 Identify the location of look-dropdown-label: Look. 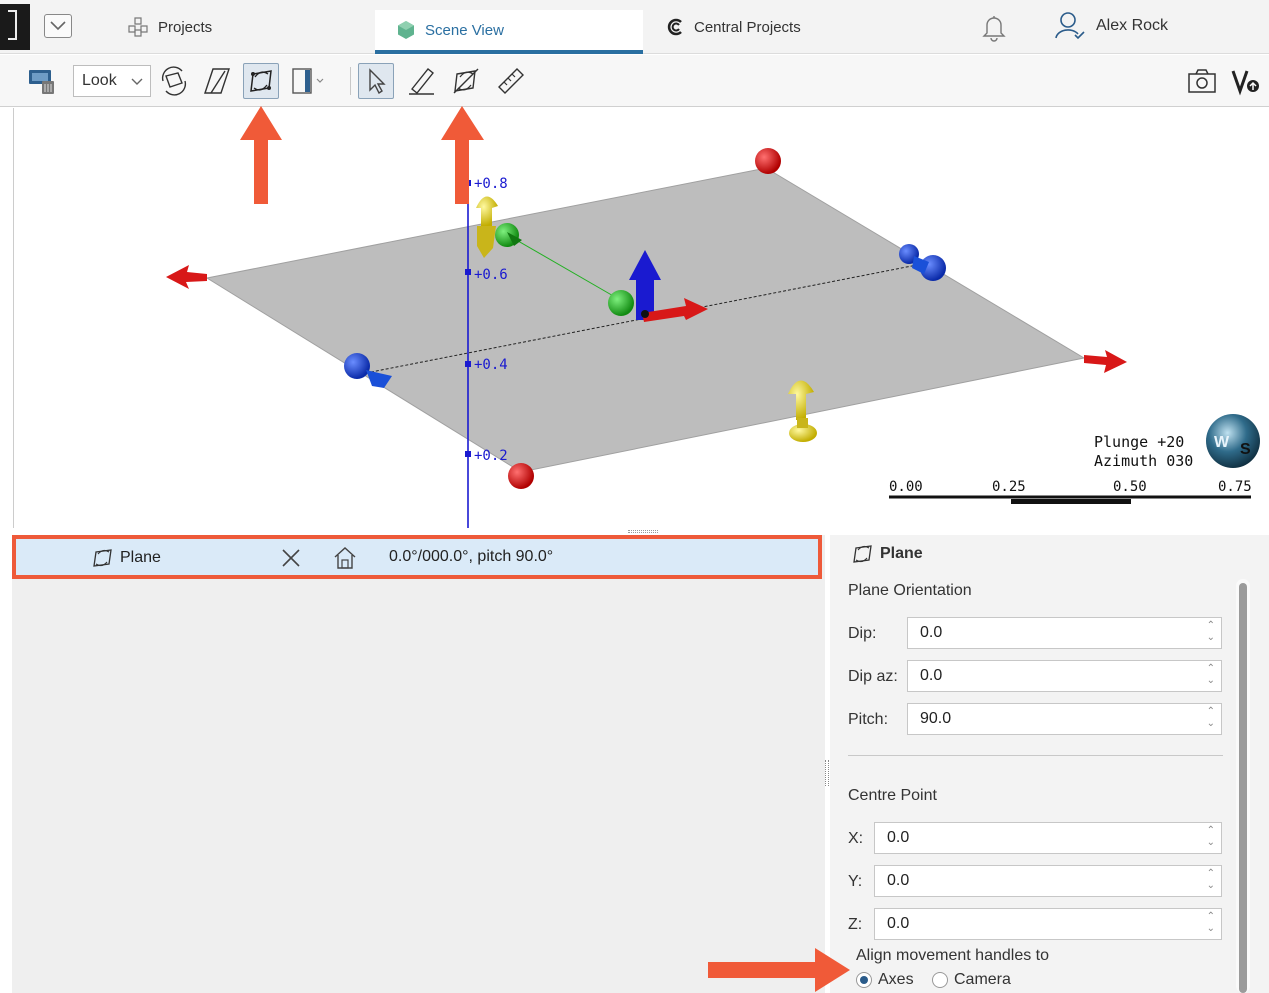
(99, 80).